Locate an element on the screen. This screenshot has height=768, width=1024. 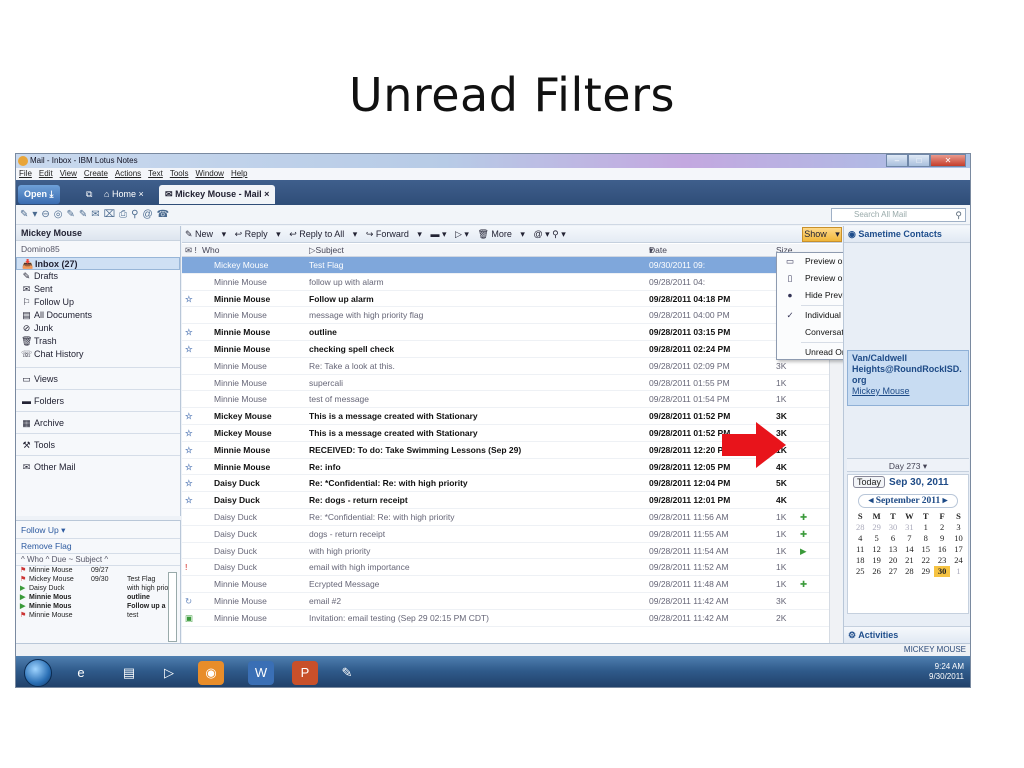
calendar-day: 12 is located at coordinates (876, 549).